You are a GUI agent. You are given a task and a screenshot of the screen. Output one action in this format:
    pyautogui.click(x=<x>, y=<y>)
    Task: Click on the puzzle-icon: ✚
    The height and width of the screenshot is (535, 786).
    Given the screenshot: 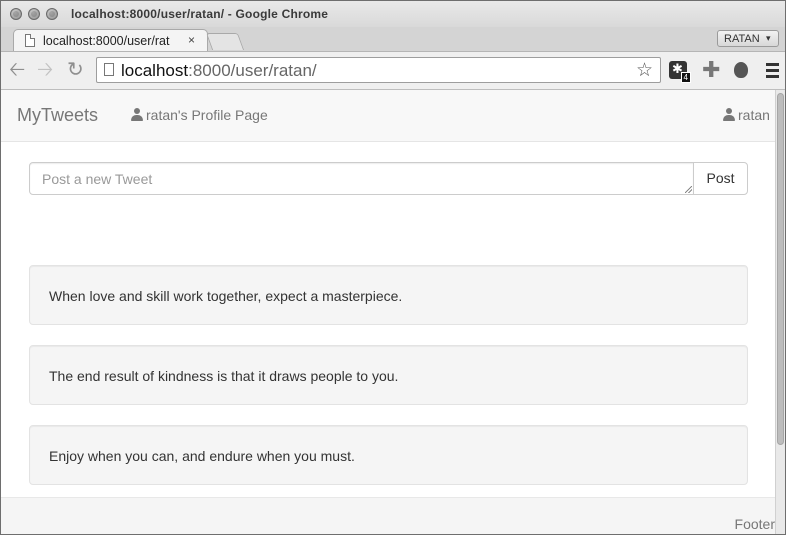 What is the action you would take?
    pyautogui.click(x=711, y=69)
    